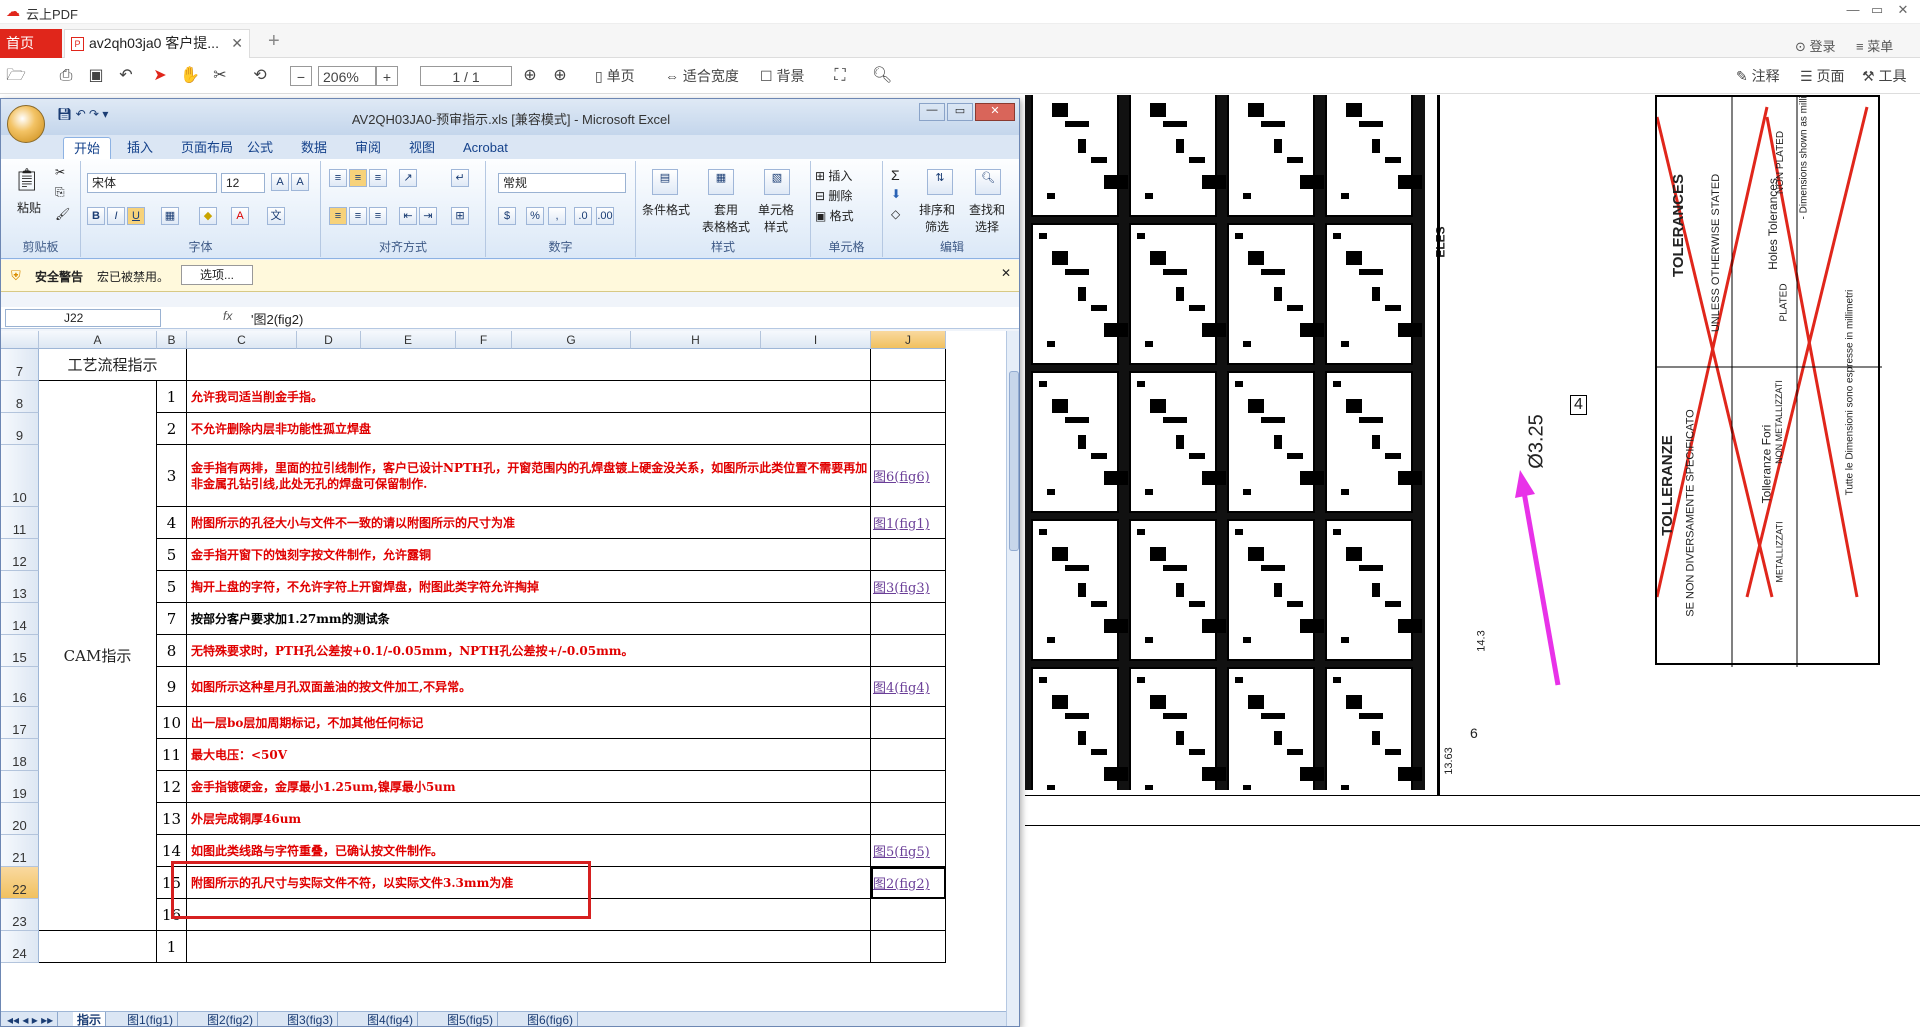  What do you see at coordinates (535, 216) in the screenshot?
I see `percent-icon: %` at bounding box center [535, 216].